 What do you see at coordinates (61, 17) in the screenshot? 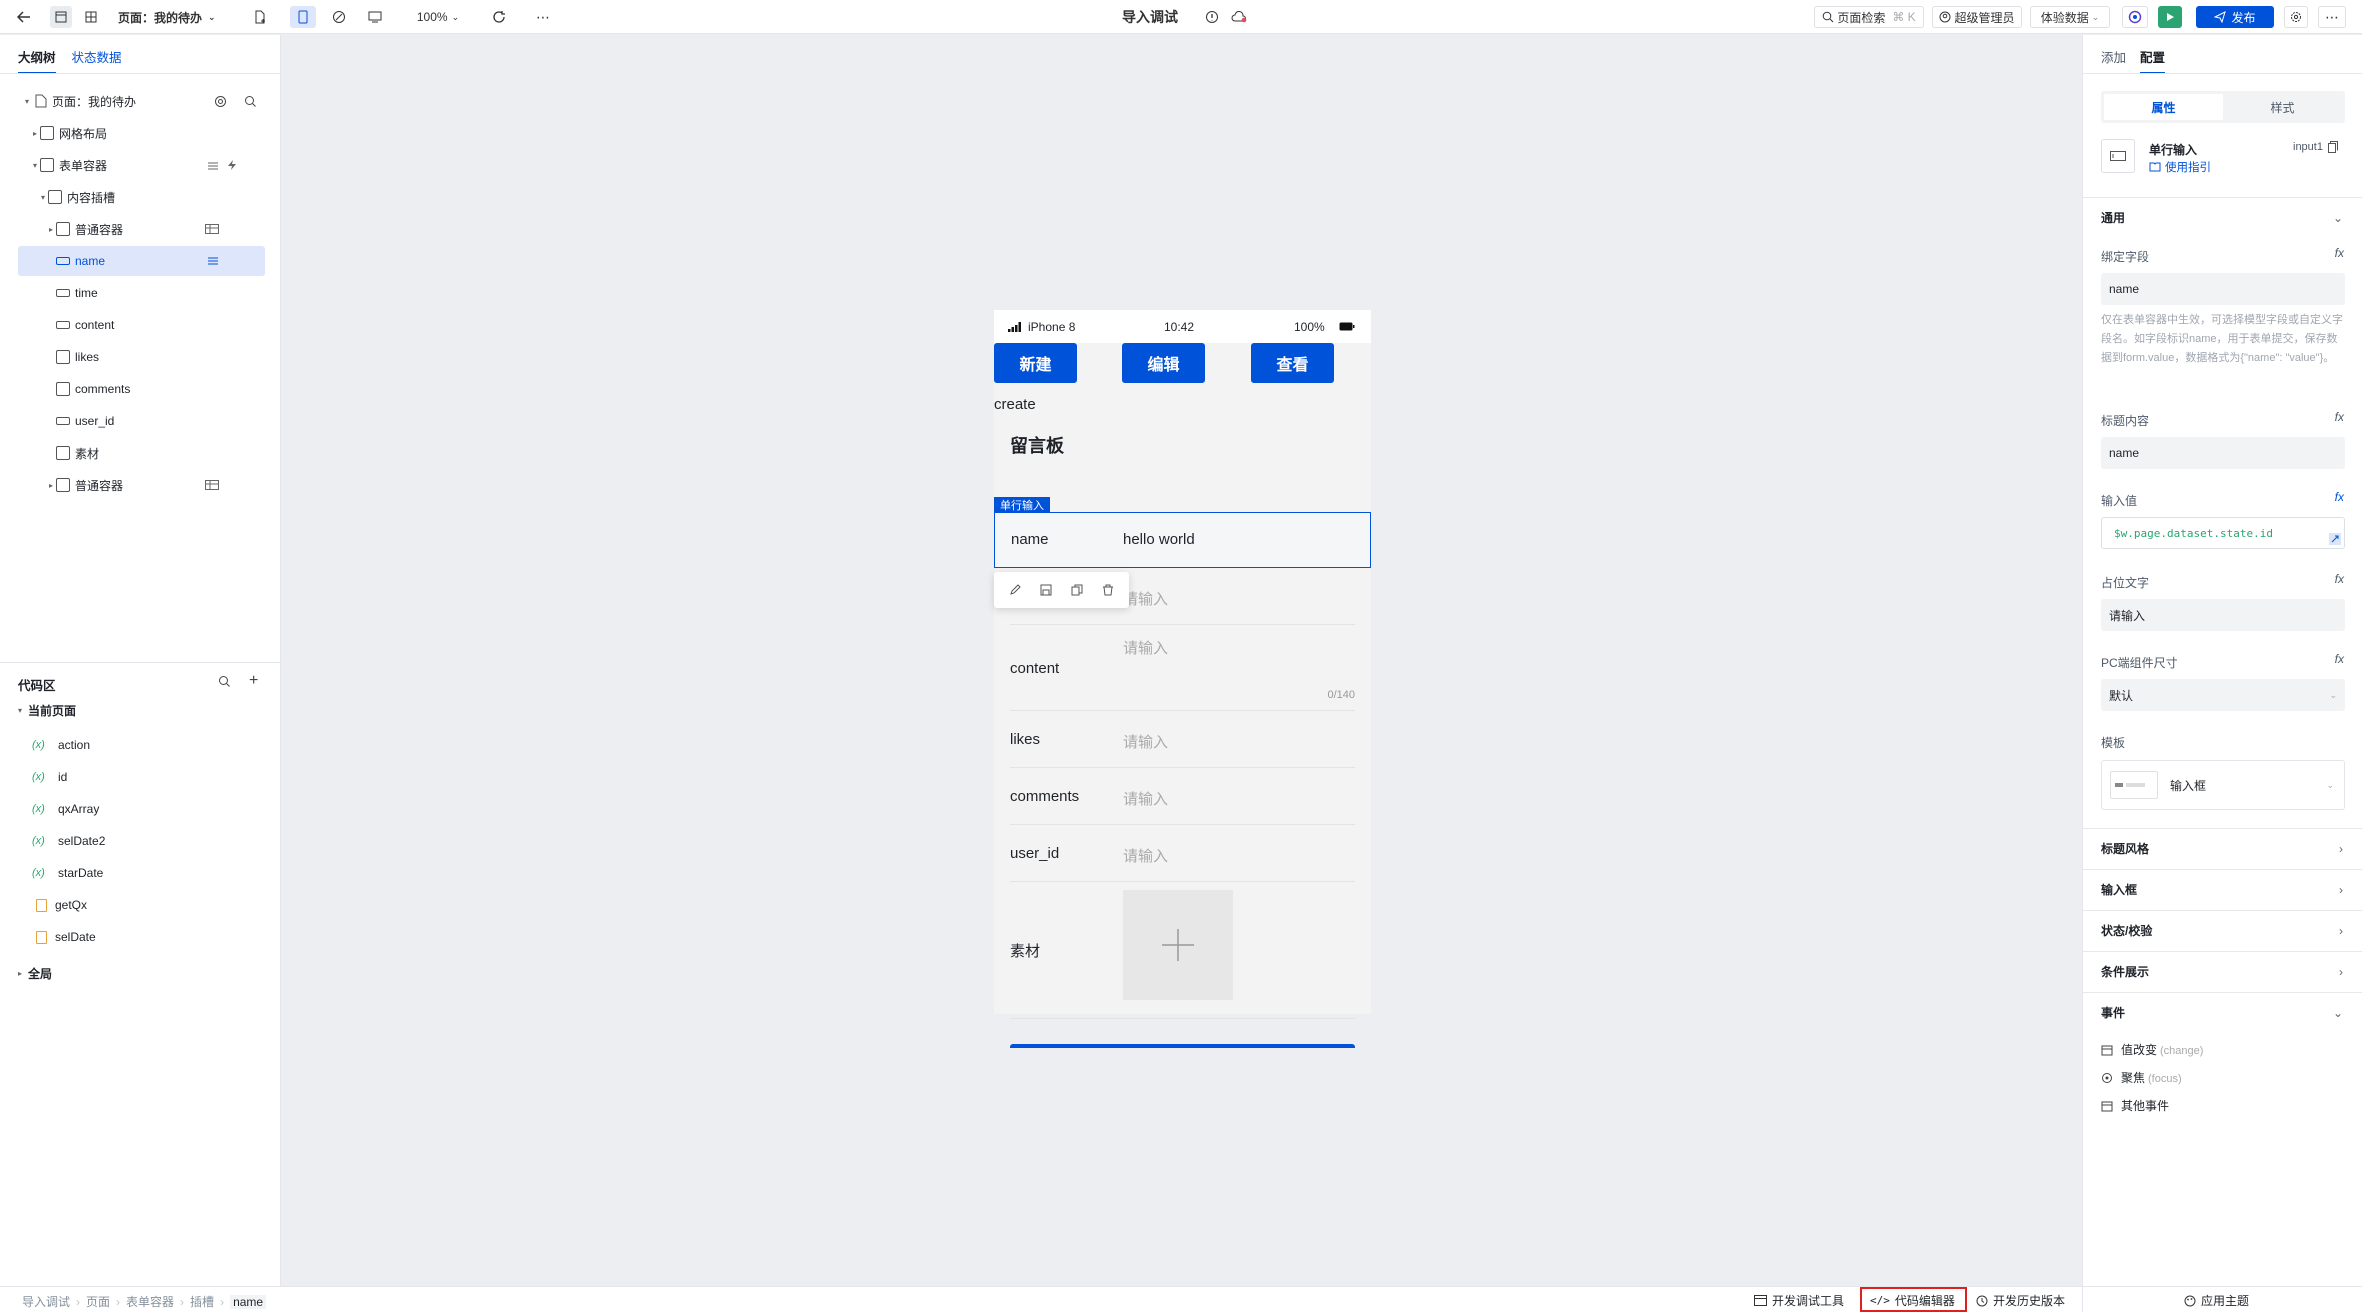
I see `layout-page-icon` at bounding box center [61, 17].